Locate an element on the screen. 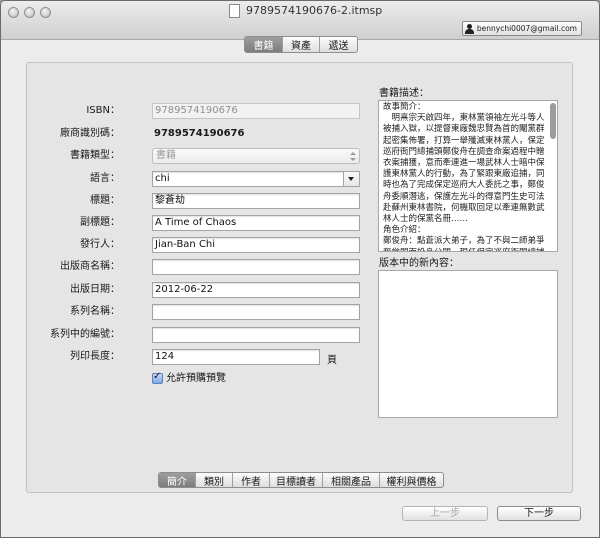 The width and height of the screenshot is (600, 538). tab-assets: 資產 is located at coordinates (300, 44).